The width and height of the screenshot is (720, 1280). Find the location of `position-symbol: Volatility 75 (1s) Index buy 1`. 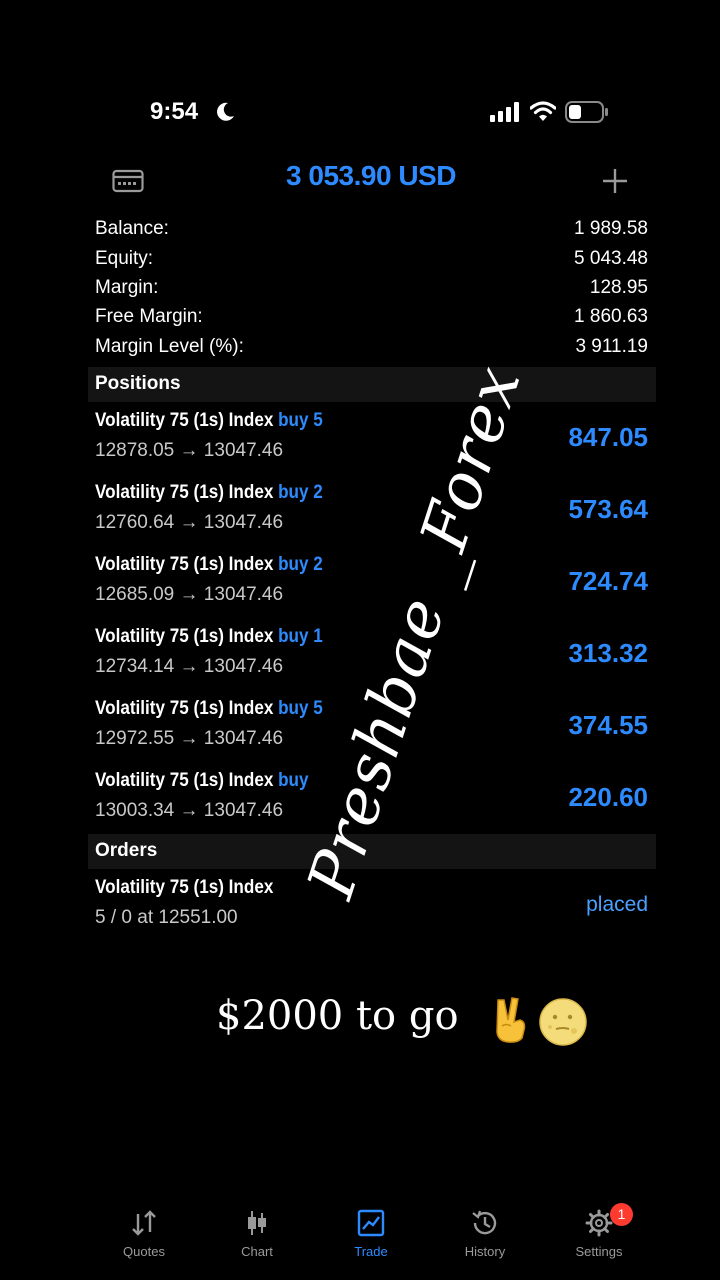

position-symbol: Volatility 75 (1s) Index buy 1 is located at coordinates (209, 637).